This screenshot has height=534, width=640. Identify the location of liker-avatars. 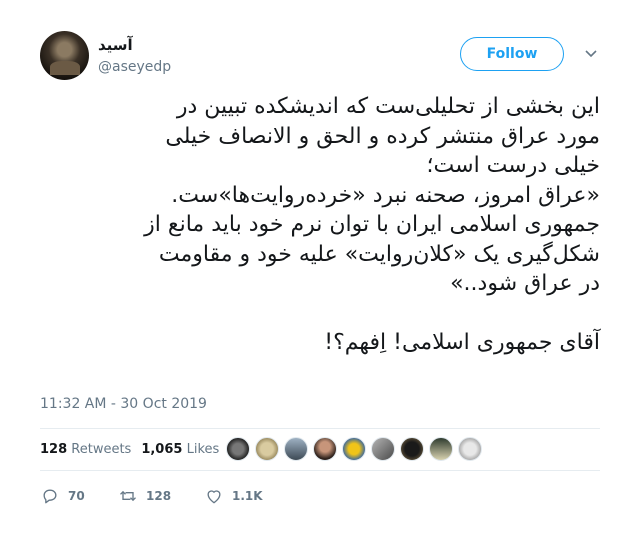
(356, 449).